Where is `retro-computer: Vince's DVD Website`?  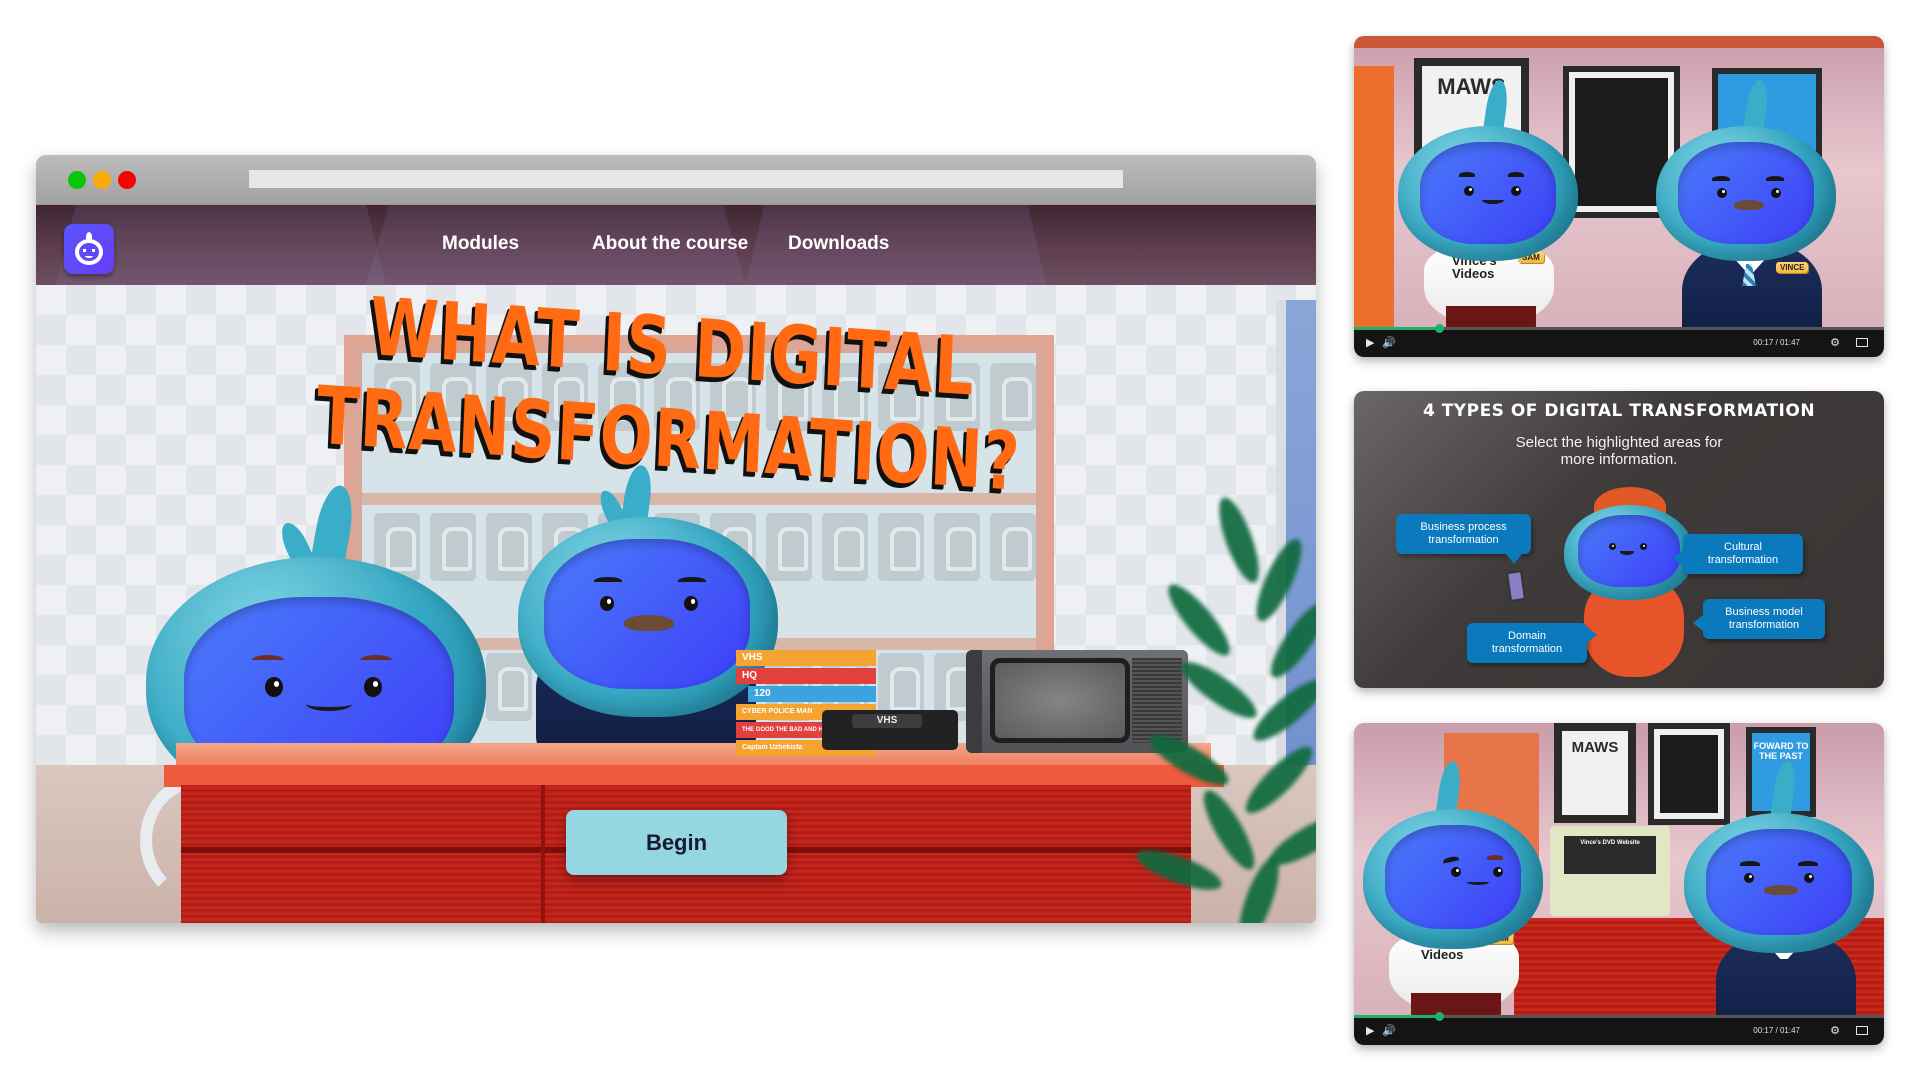 retro-computer: Vince's DVD Website is located at coordinates (1610, 871).